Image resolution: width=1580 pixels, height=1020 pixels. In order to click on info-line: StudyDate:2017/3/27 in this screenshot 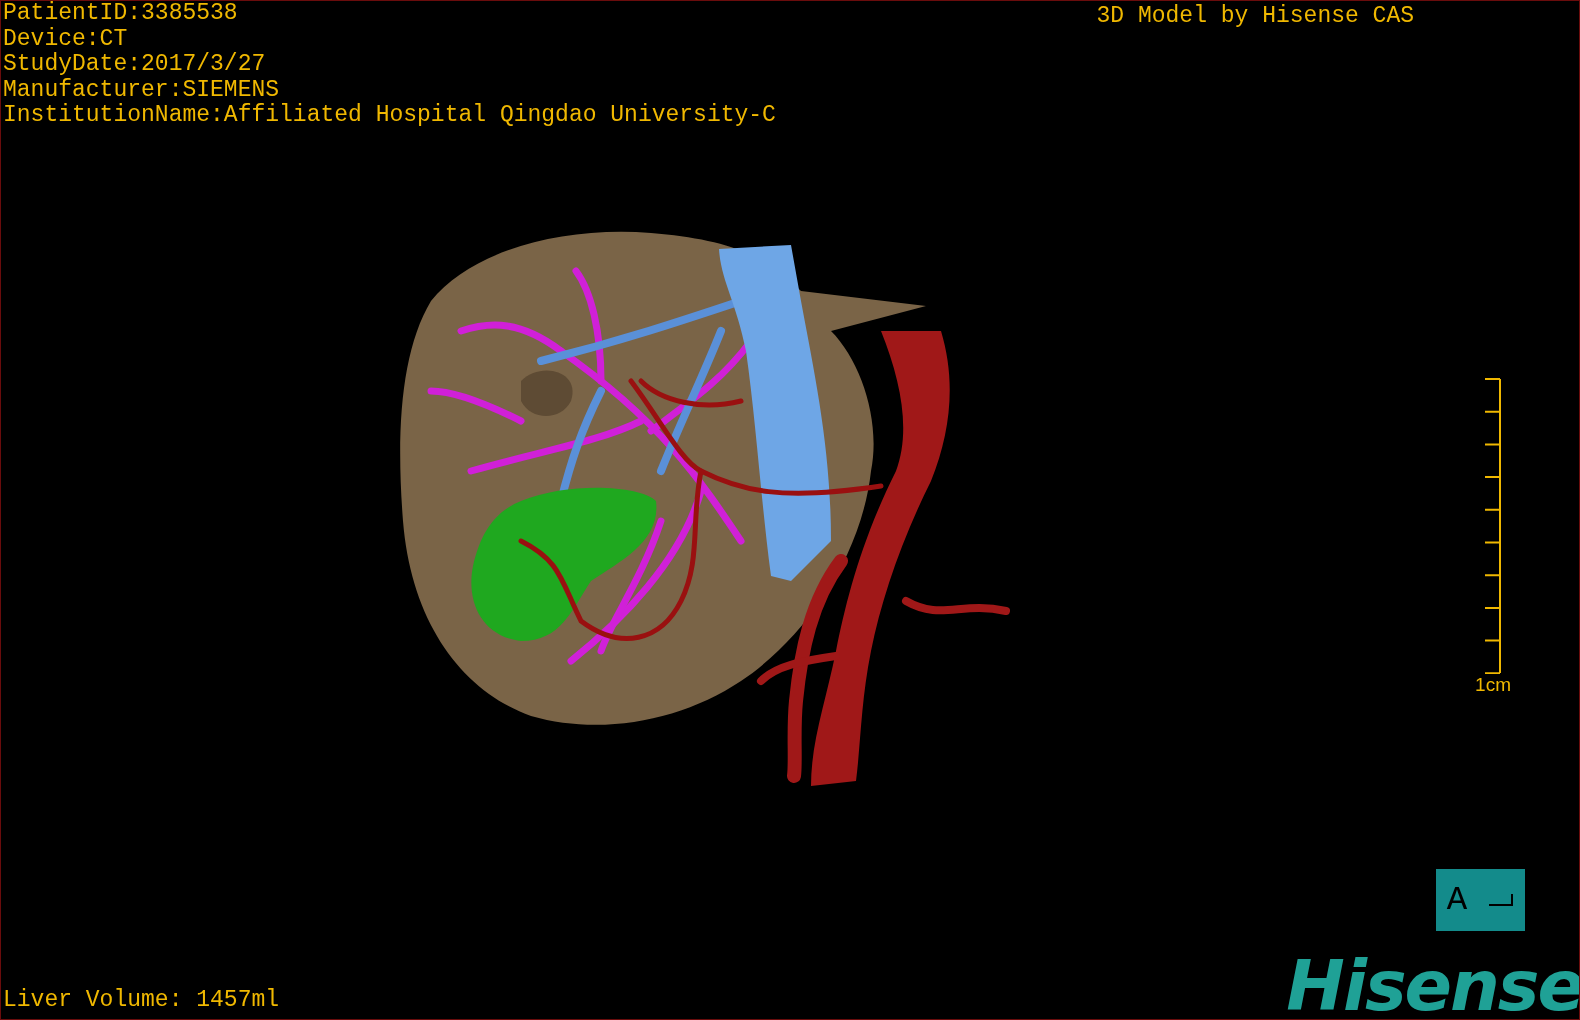, I will do `click(135, 65)`.